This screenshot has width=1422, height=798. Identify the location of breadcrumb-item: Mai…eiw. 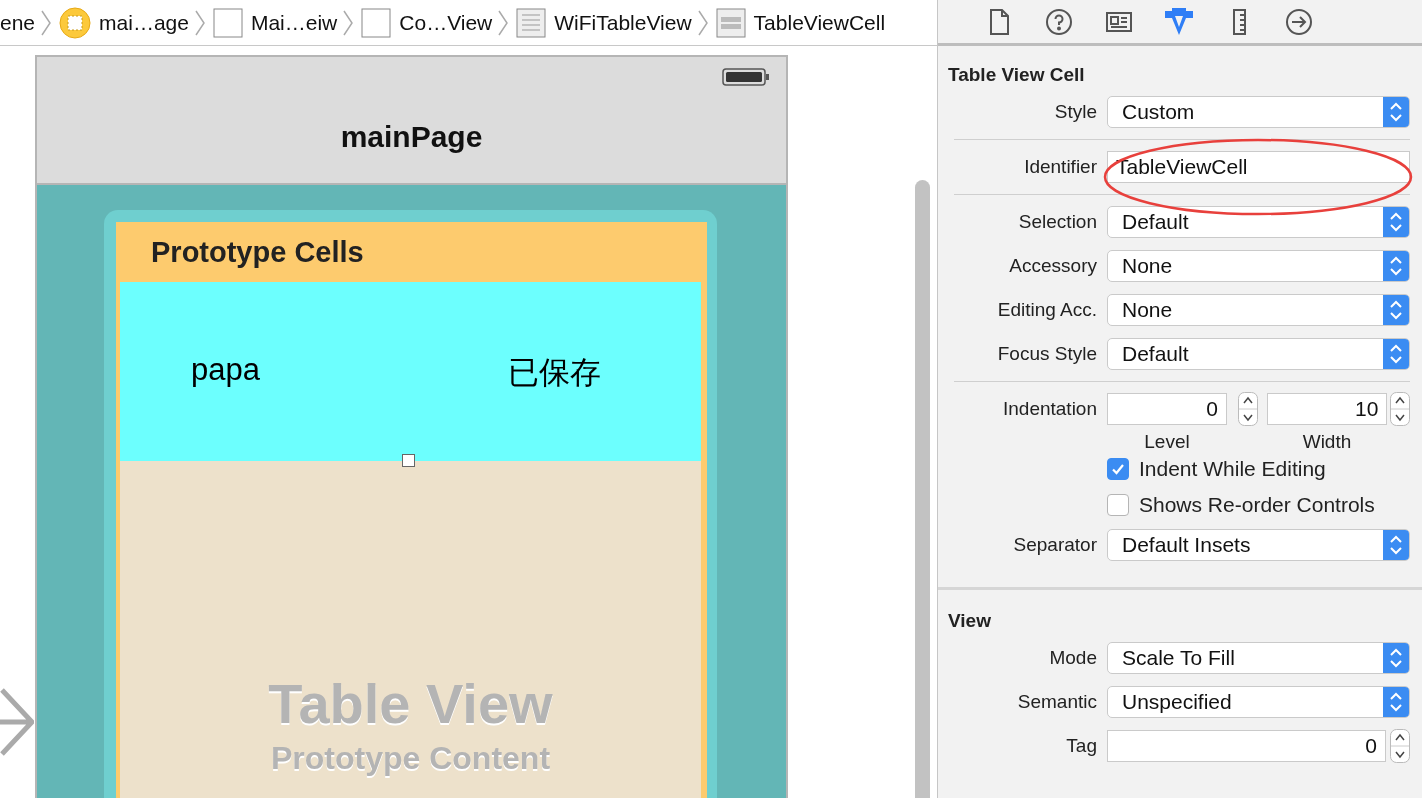
(294, 22).